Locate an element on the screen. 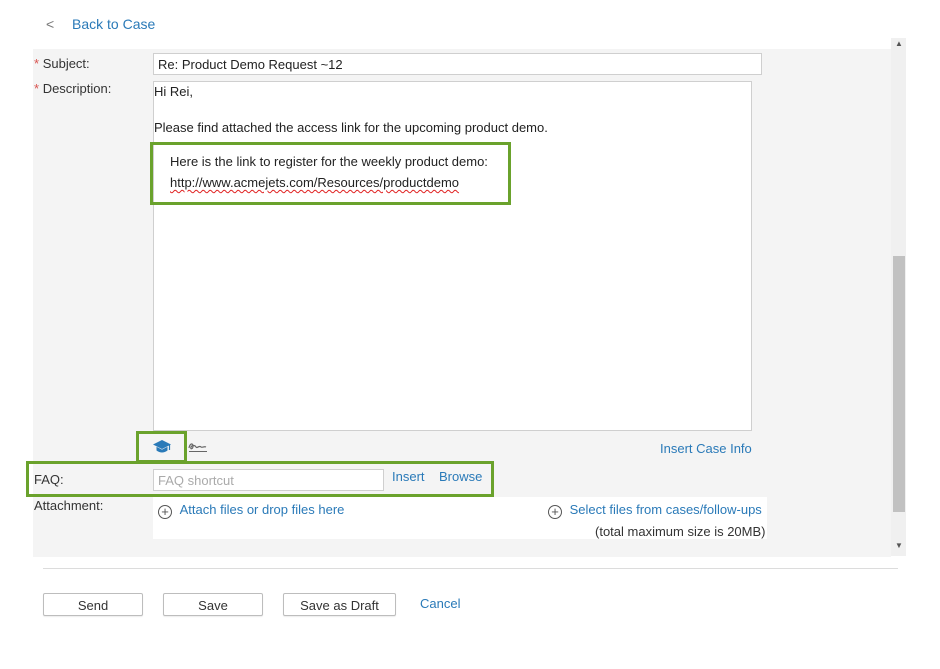 The image size is (940, 669). footer-divider is located at coordinates (470, 568).